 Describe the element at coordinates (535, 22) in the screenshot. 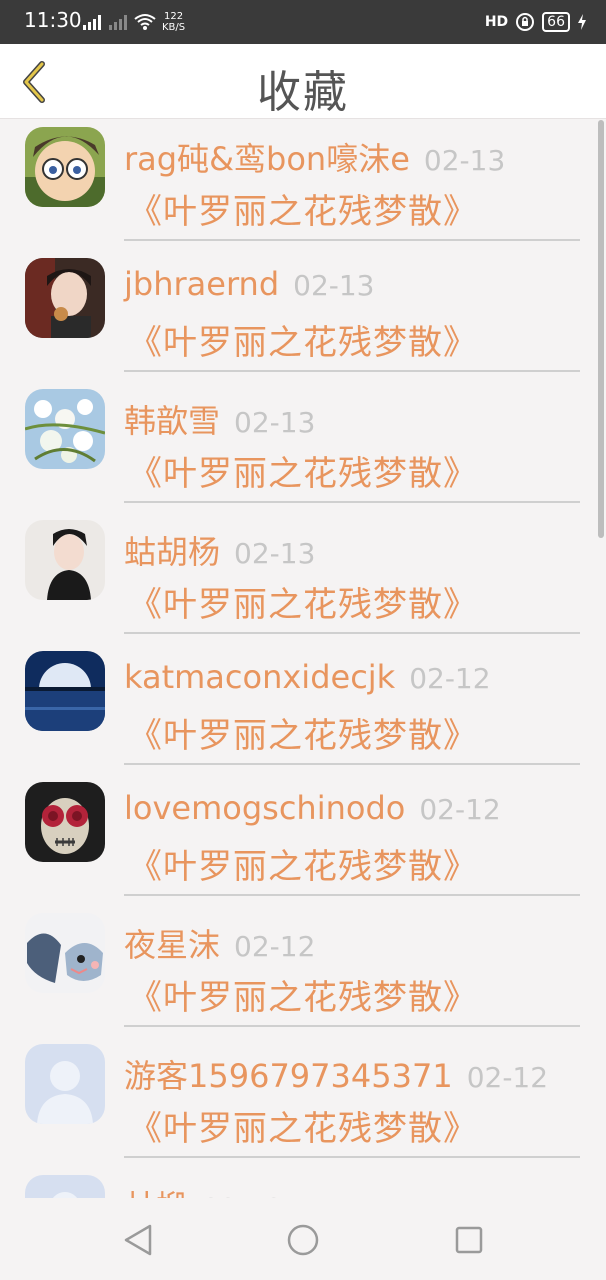

I see `status-right-icons: HD 66` at that location.